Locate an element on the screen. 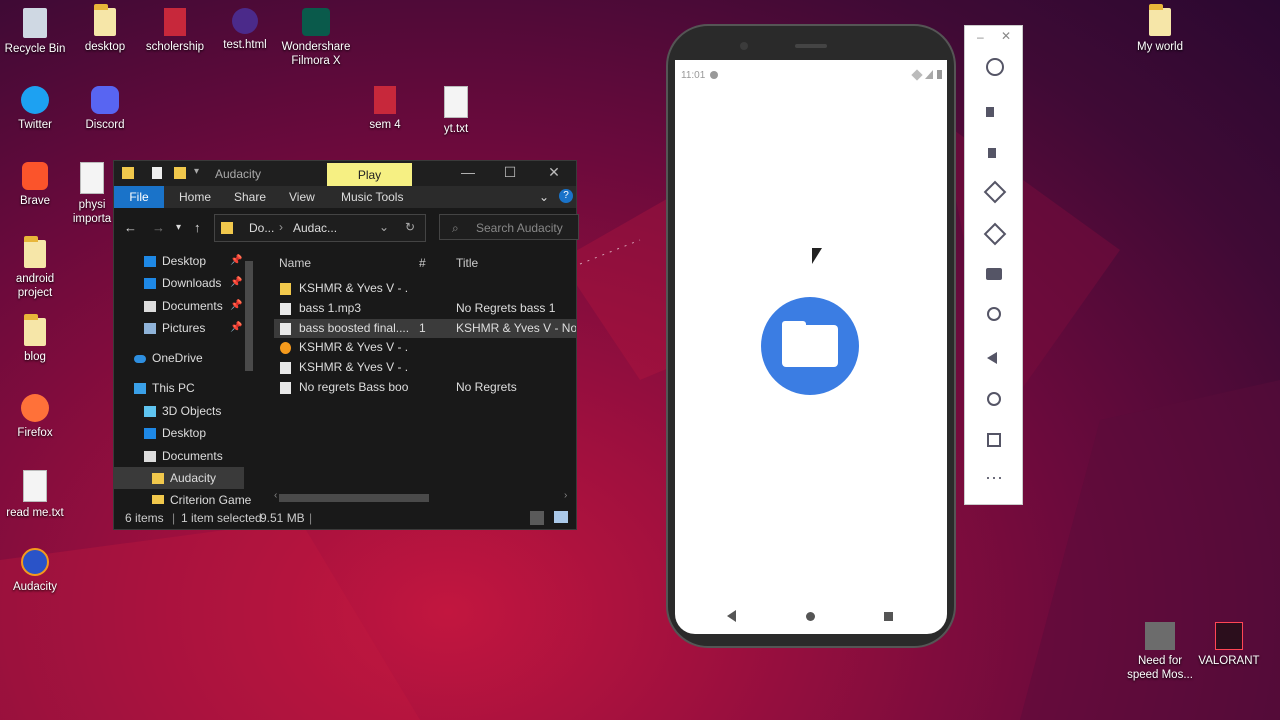  scroll-thumb is located at coordinates (354, 498).